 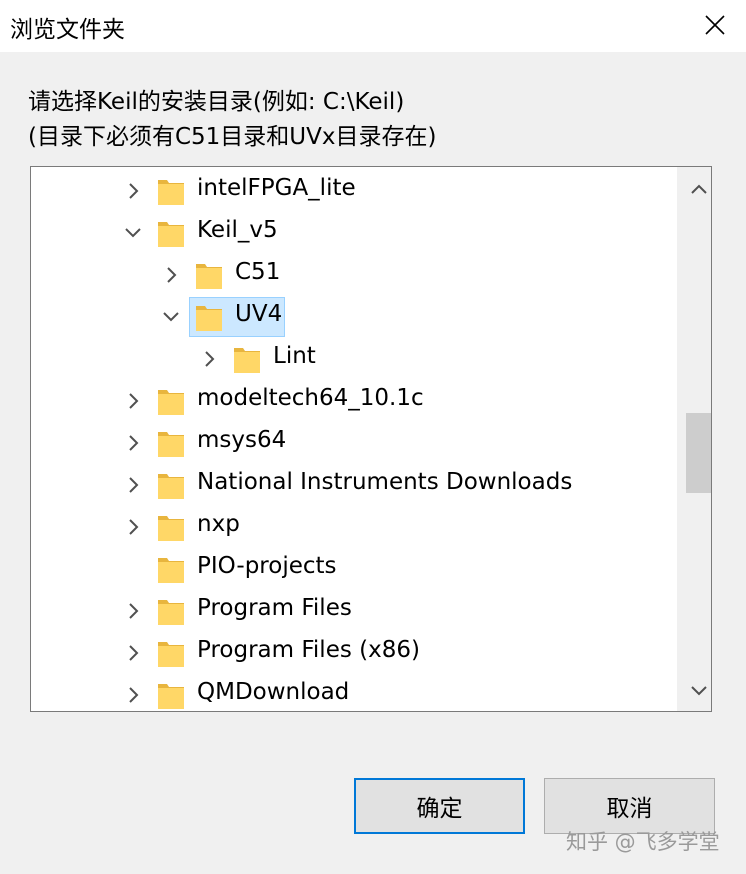 I want to click on scrollbar-thumb, so click(x=698, y=453).